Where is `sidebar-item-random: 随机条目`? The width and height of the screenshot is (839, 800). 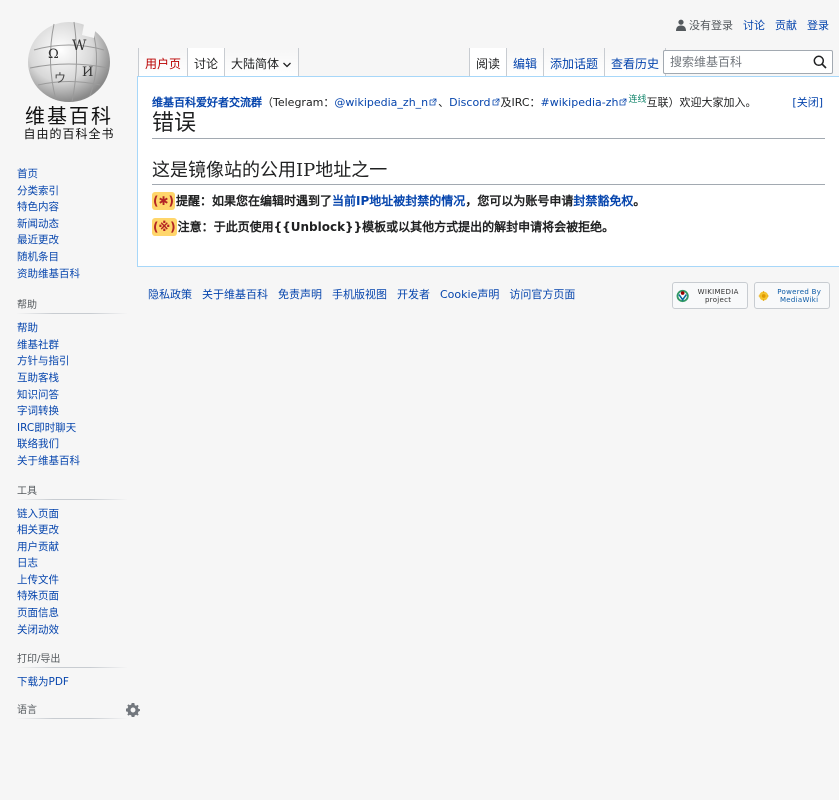
sidebar-item-random: 随机条目 is located at coordinates (38, 257).